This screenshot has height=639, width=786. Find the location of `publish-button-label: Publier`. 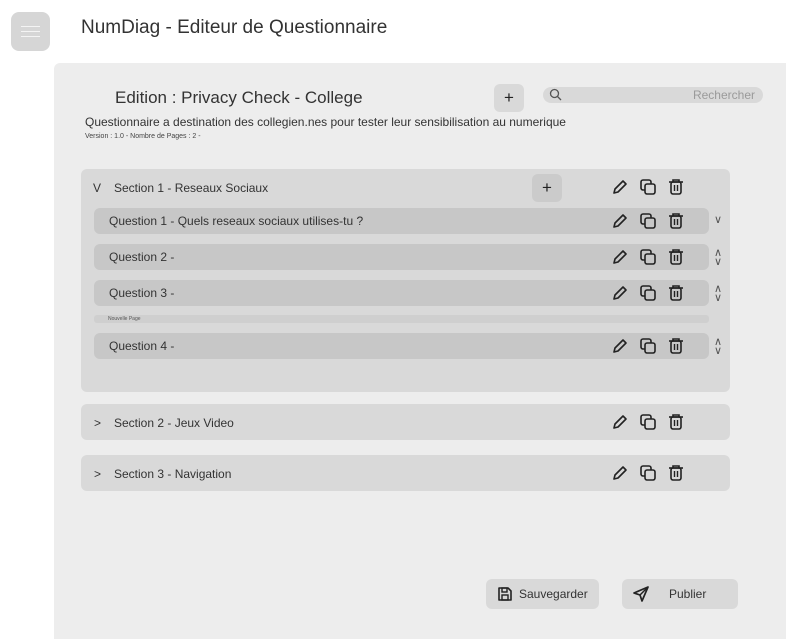

publish-button-label: Publier is located at coordinates (688, 594).